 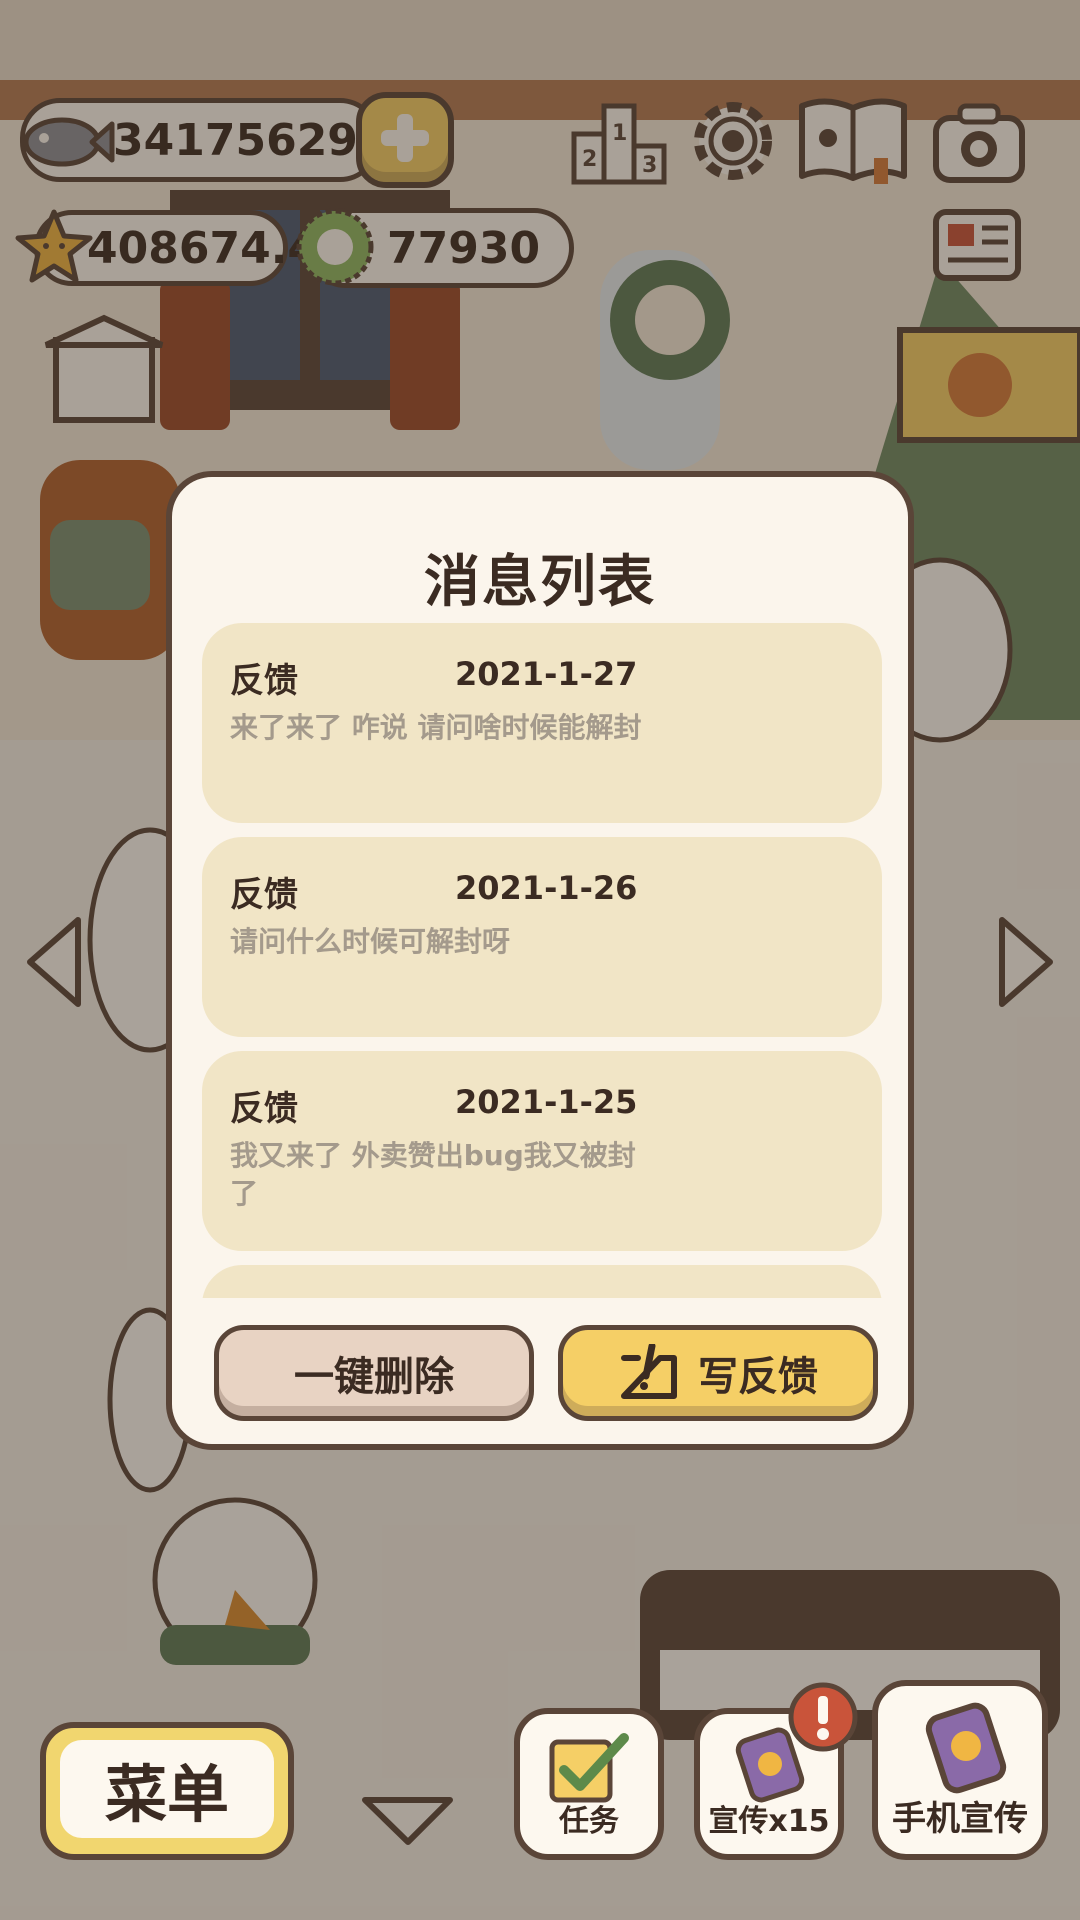 What do you see at coordinates (758, 1377) in the screenshot?
I see `write-feedback-label: 写反馈` at bounding box center [758, 1377].